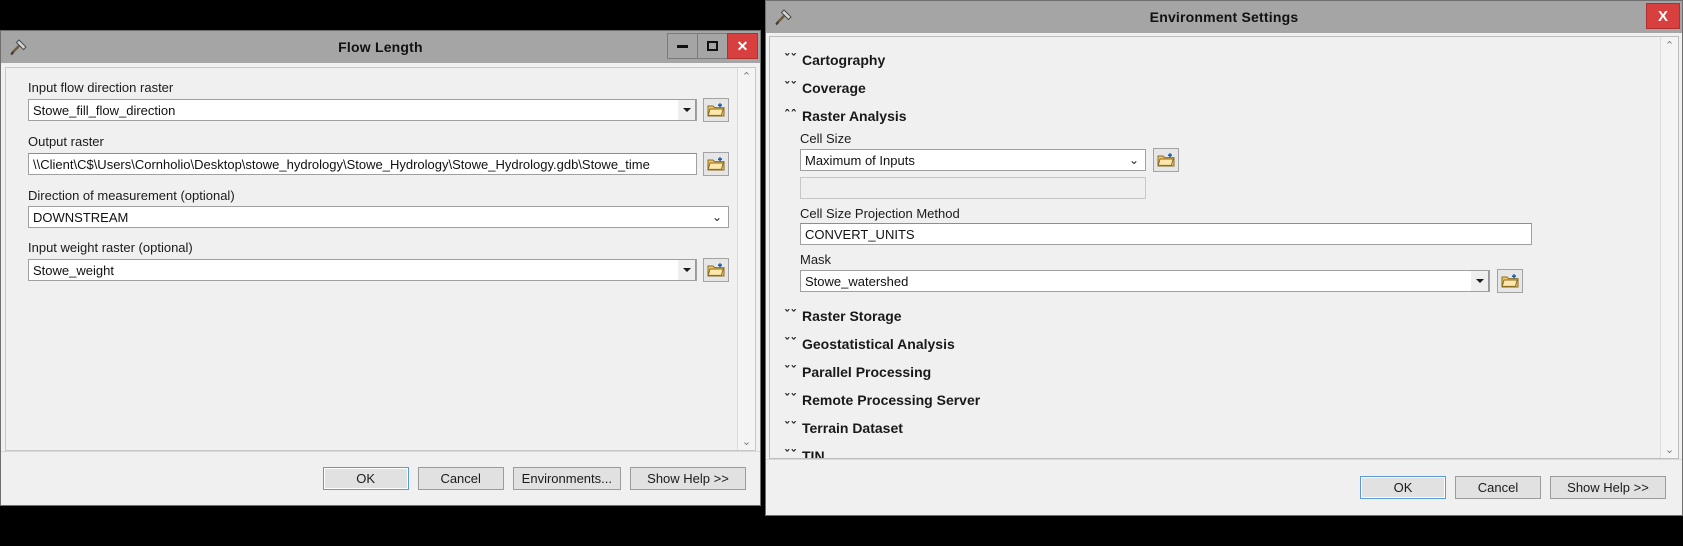 The height and width of the screenshot is (546, 1683). Describe the element at coordinates (1669, 247) in the screenshot. I see `environment-settings-scrollbar: ⌃ ⌄` at that location.